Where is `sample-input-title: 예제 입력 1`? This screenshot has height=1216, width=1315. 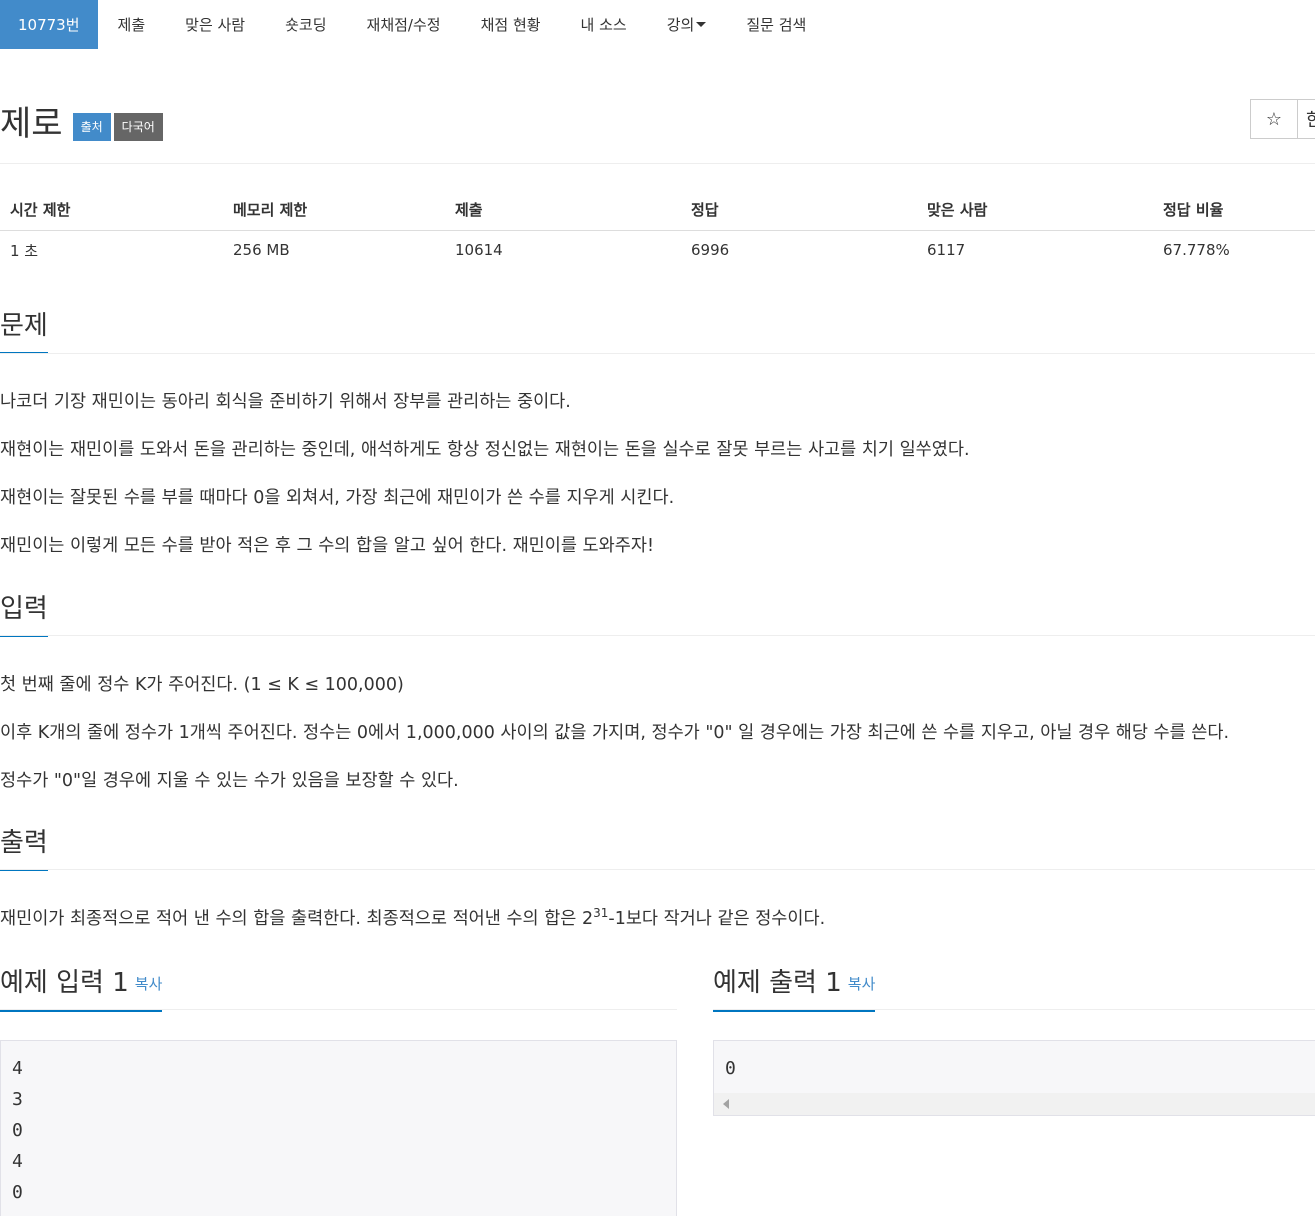
sample-input-title: 예제 입력 1 is located at coordinates (64, 983).